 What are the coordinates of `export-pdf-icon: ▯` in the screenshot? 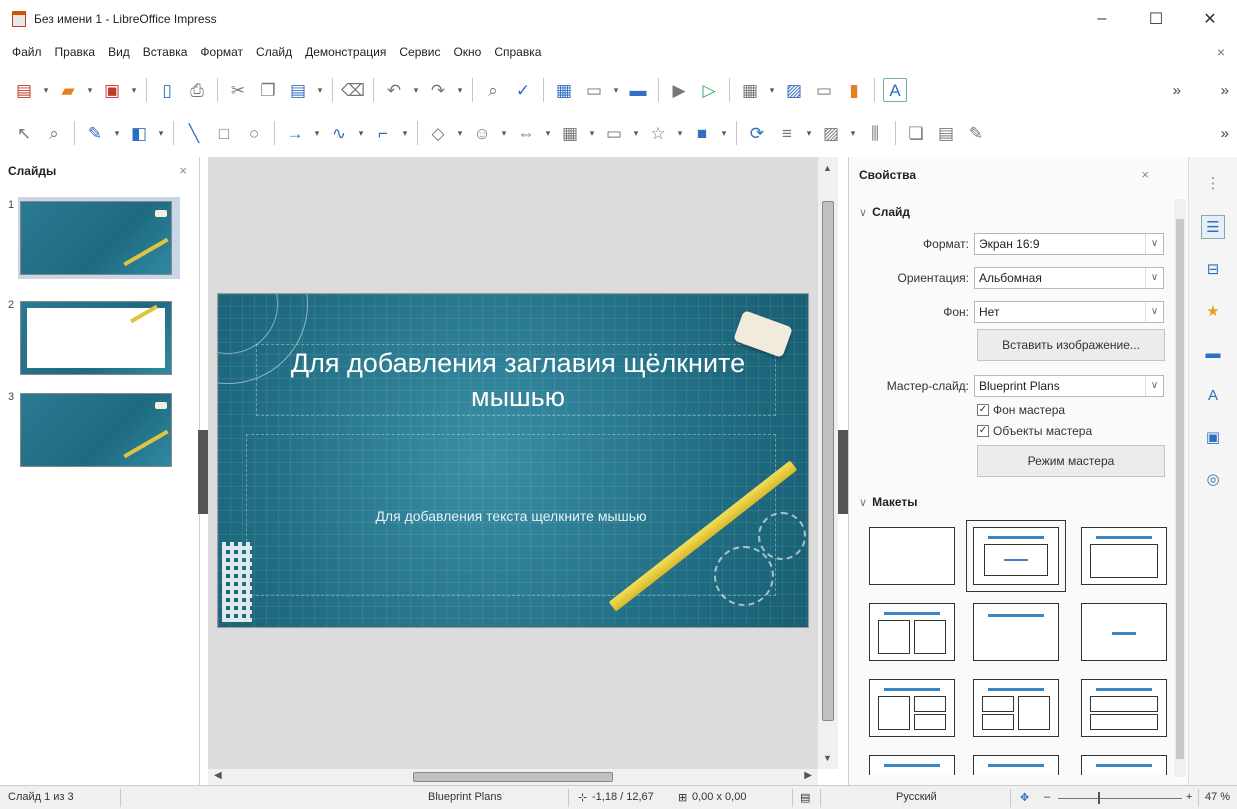 It's located at (167, 90).